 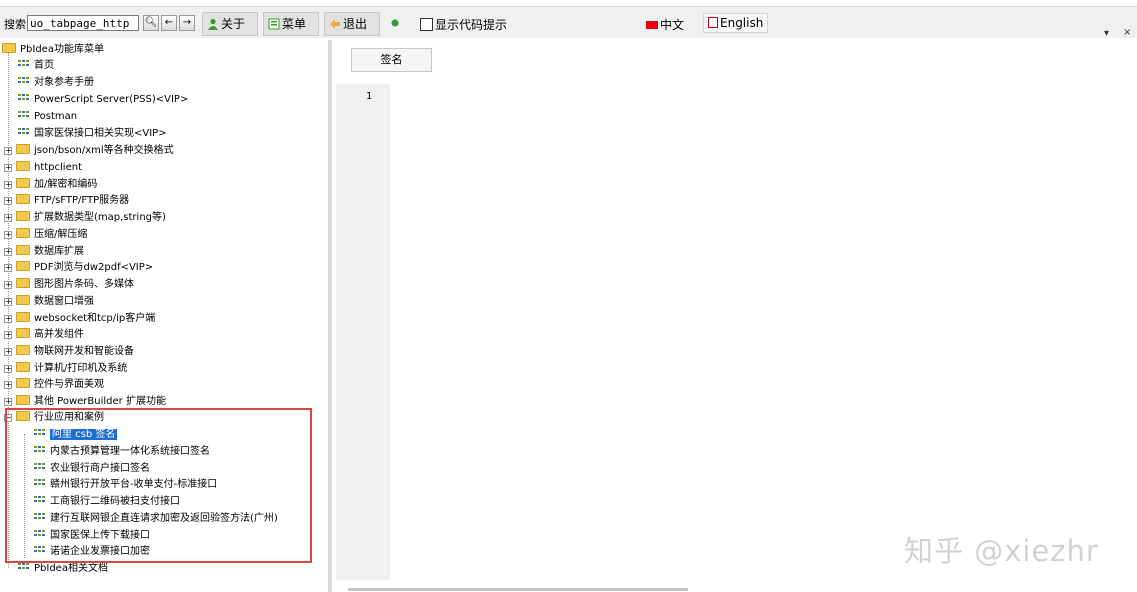 What do you see at coordinates (84, 284) in the screenshot?
I see `tree-folder-label: 图形图片条码、多媒体` at bounding box center [84, 284].